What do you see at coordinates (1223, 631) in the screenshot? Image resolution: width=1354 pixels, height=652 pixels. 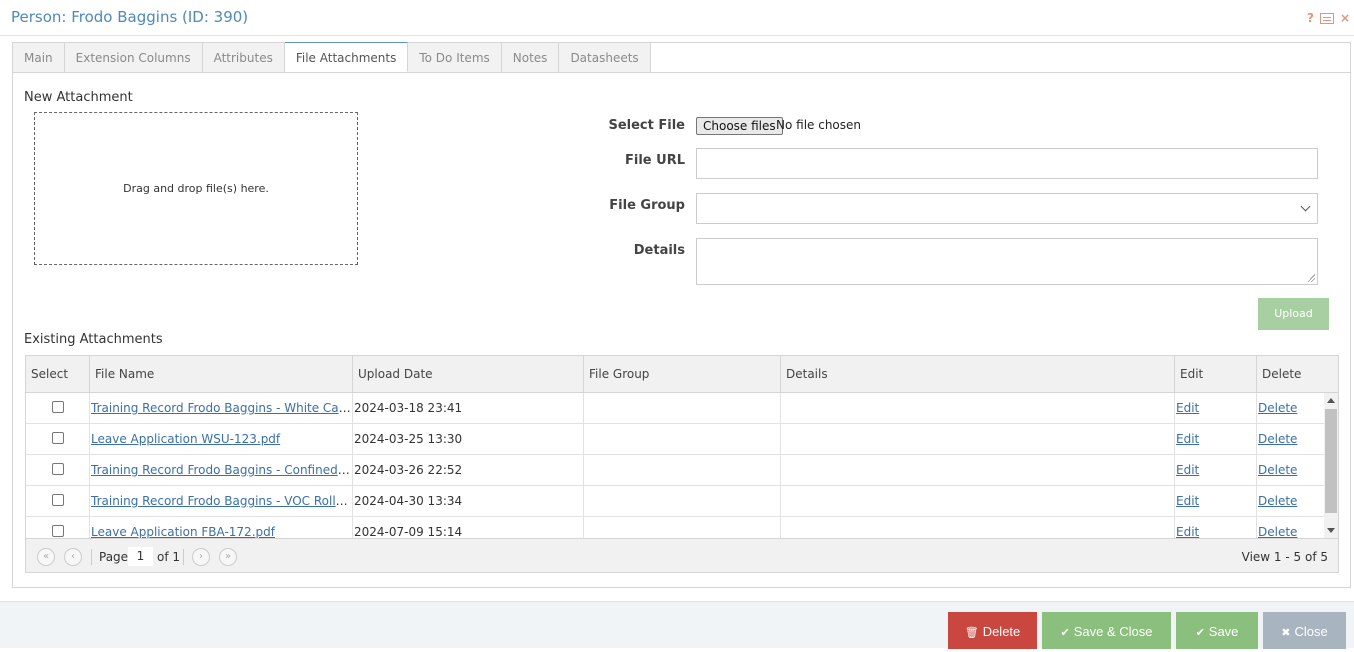 I see `save-button-label: Save` at bounding box center [1223, 631].